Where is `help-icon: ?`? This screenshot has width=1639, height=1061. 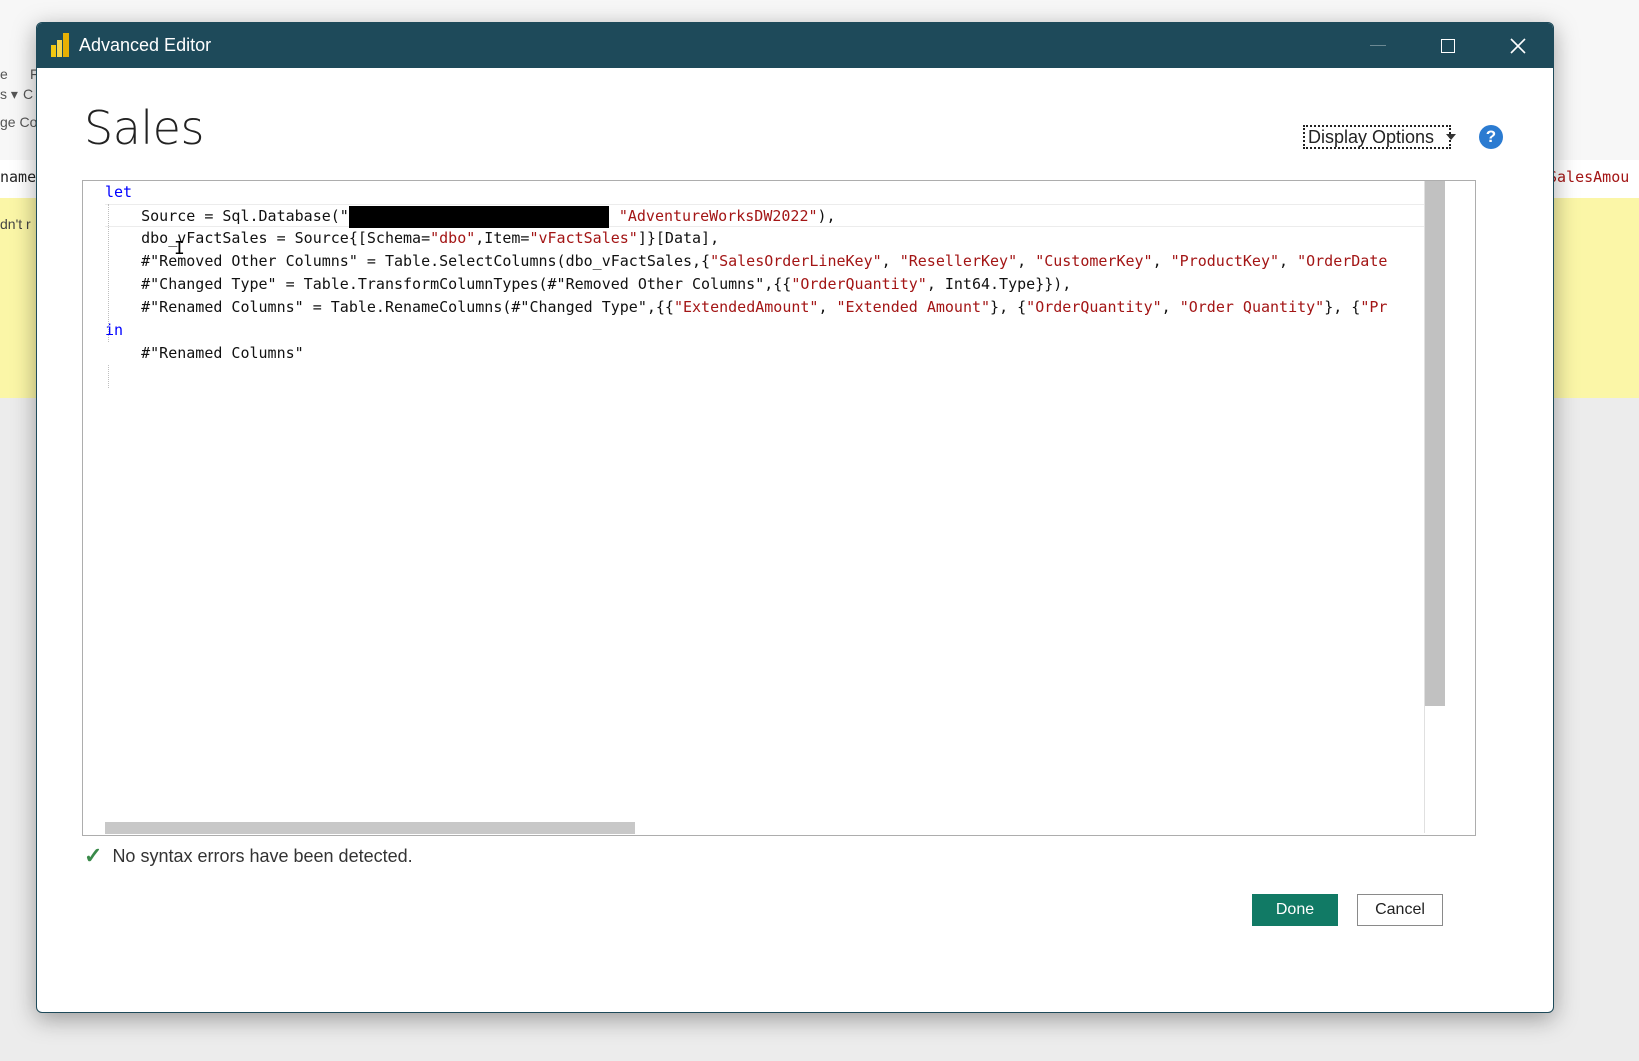 help-icon: ? is located at coordinates (1491, 137).